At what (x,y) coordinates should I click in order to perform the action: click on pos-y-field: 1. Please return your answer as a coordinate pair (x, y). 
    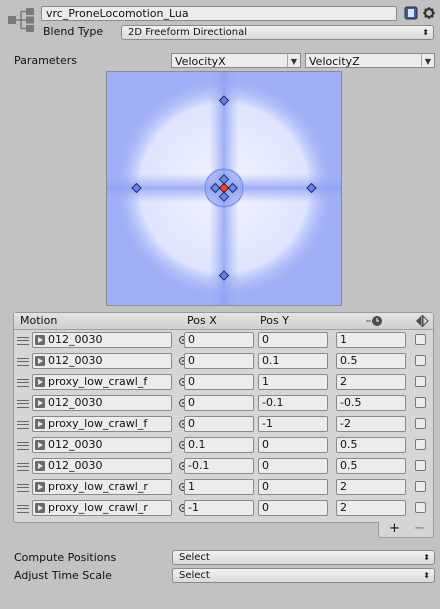
    Looking at the image, I should click on (293, 382).